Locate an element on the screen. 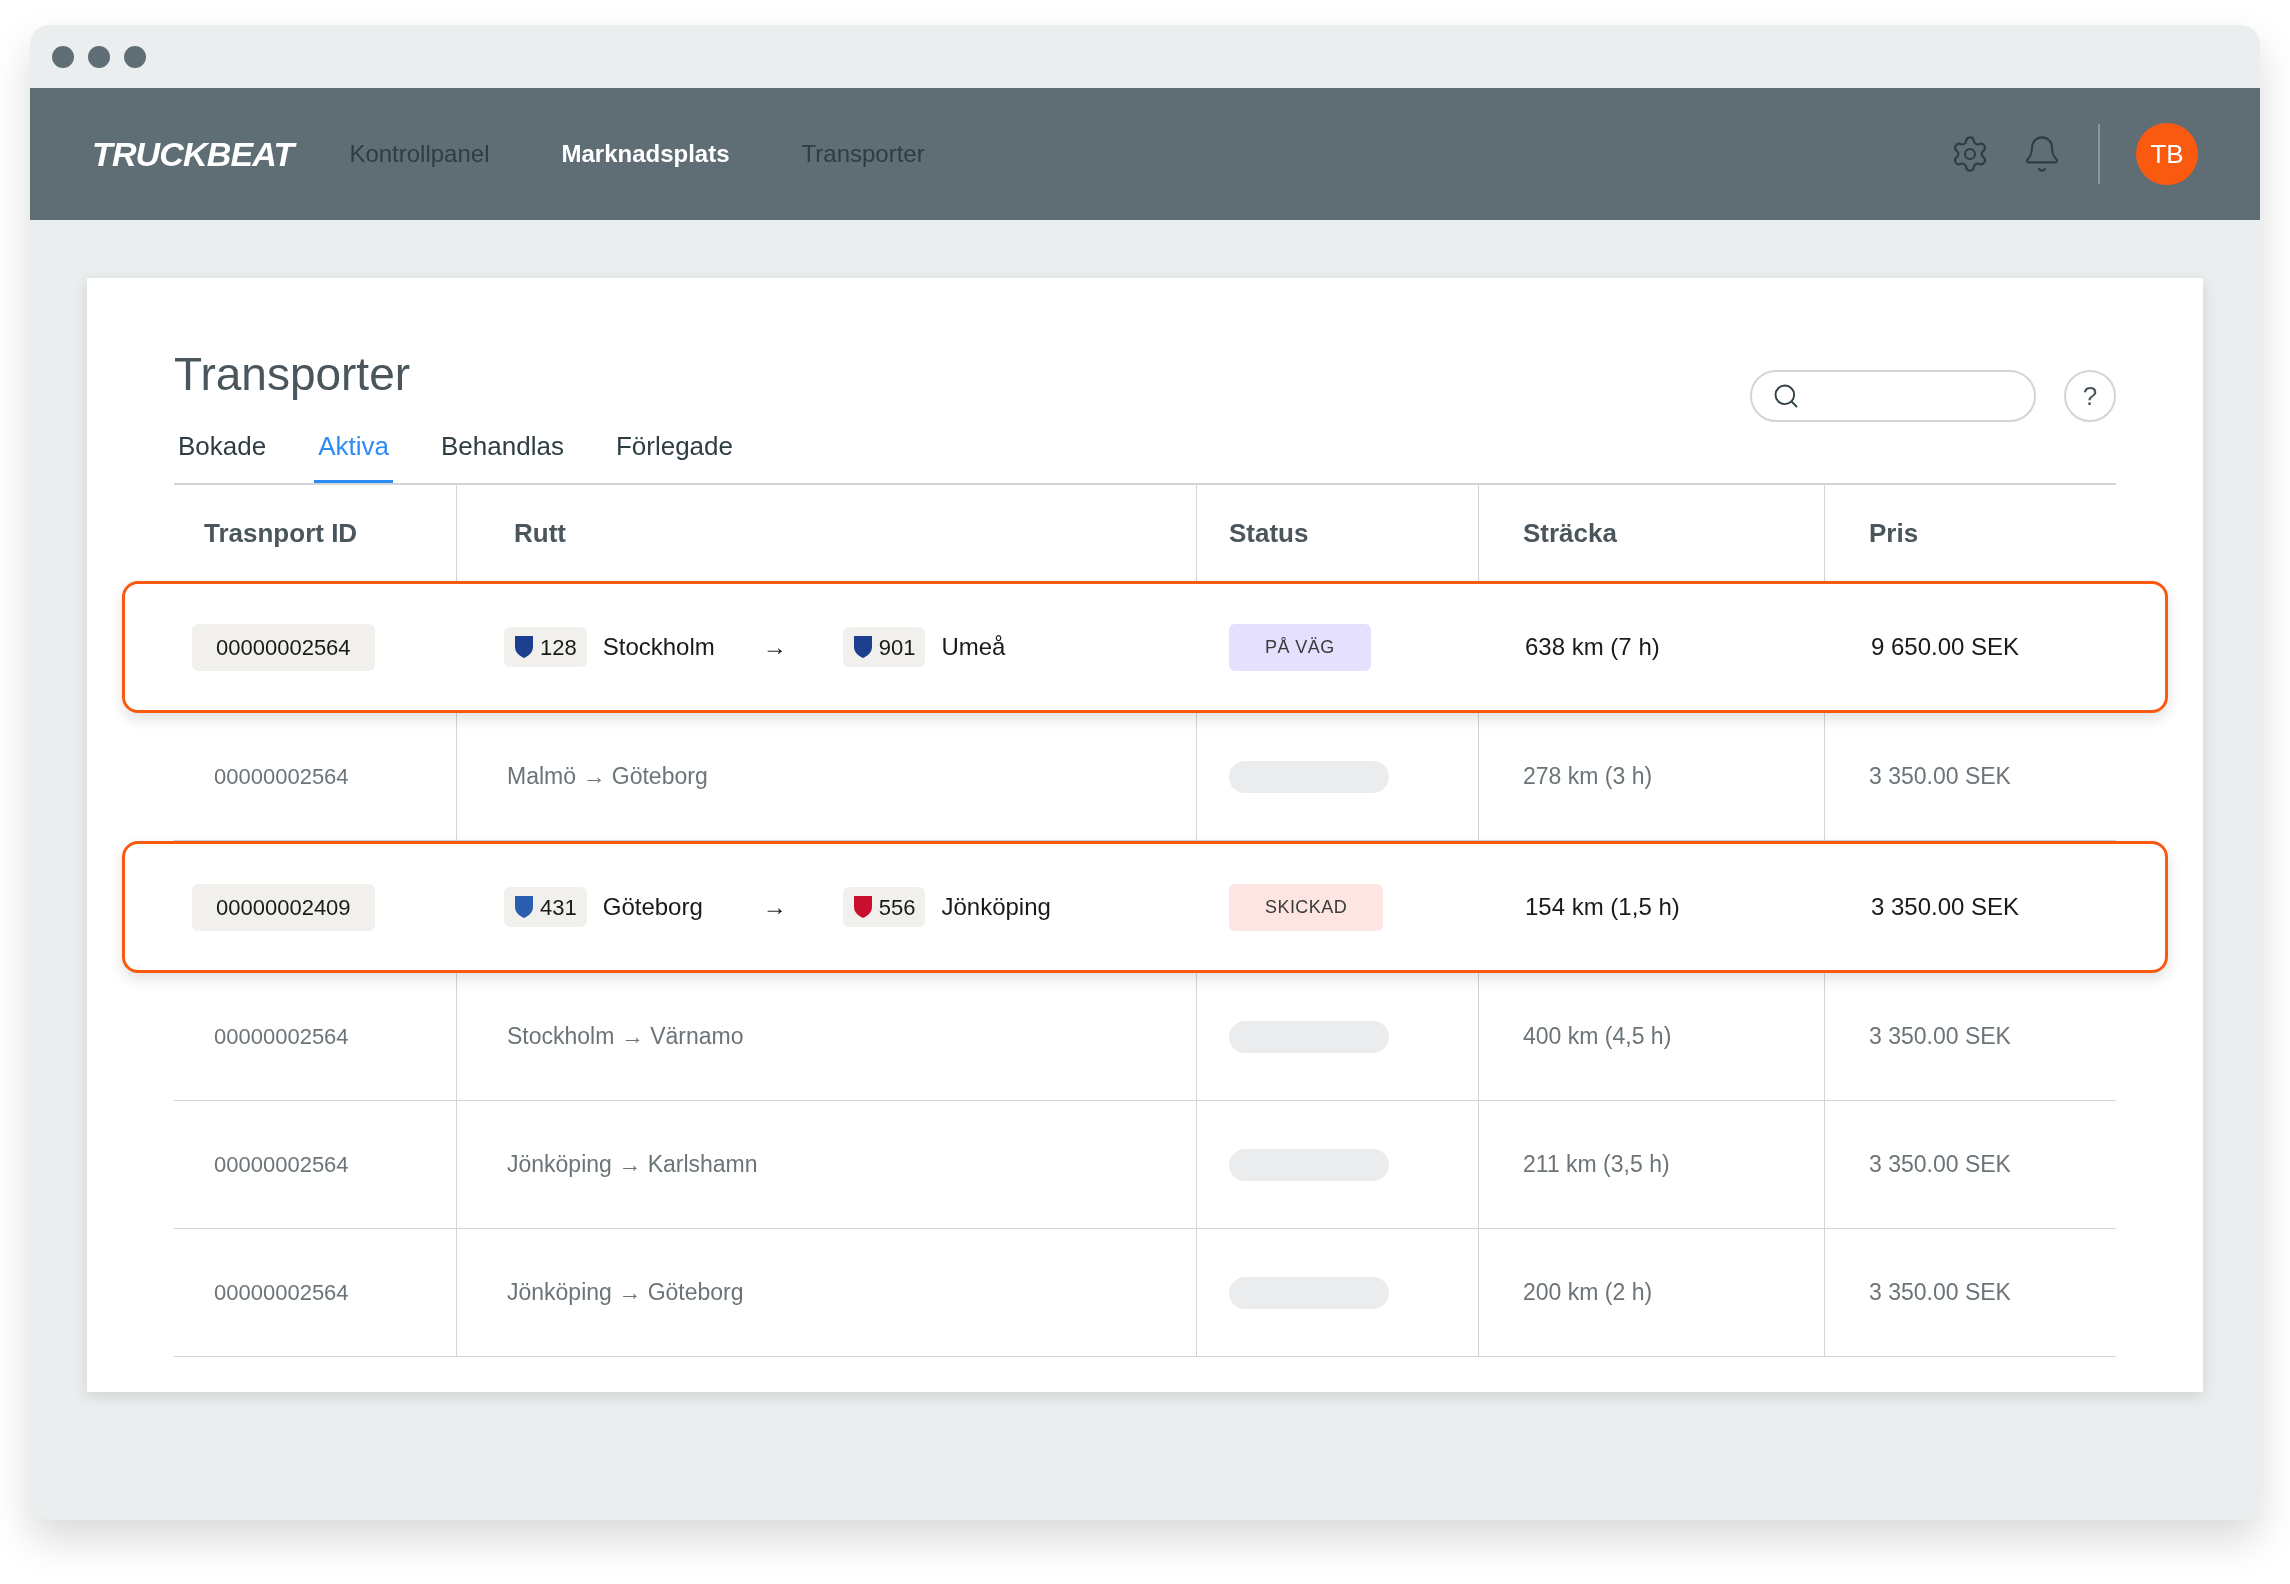 The image size is (2290, 1584). column-header: Status is located at coordinates (1269, 533).